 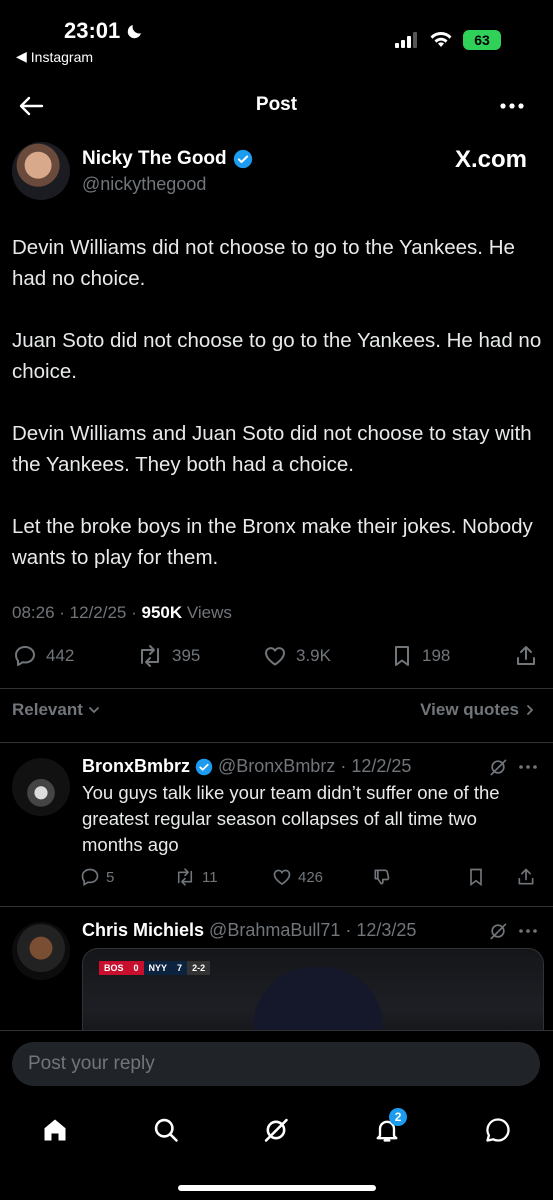 What do you see at coordinates (127, 877) in the screenshot?
I see `reply-button: 5` at bounding box center [127, 877].